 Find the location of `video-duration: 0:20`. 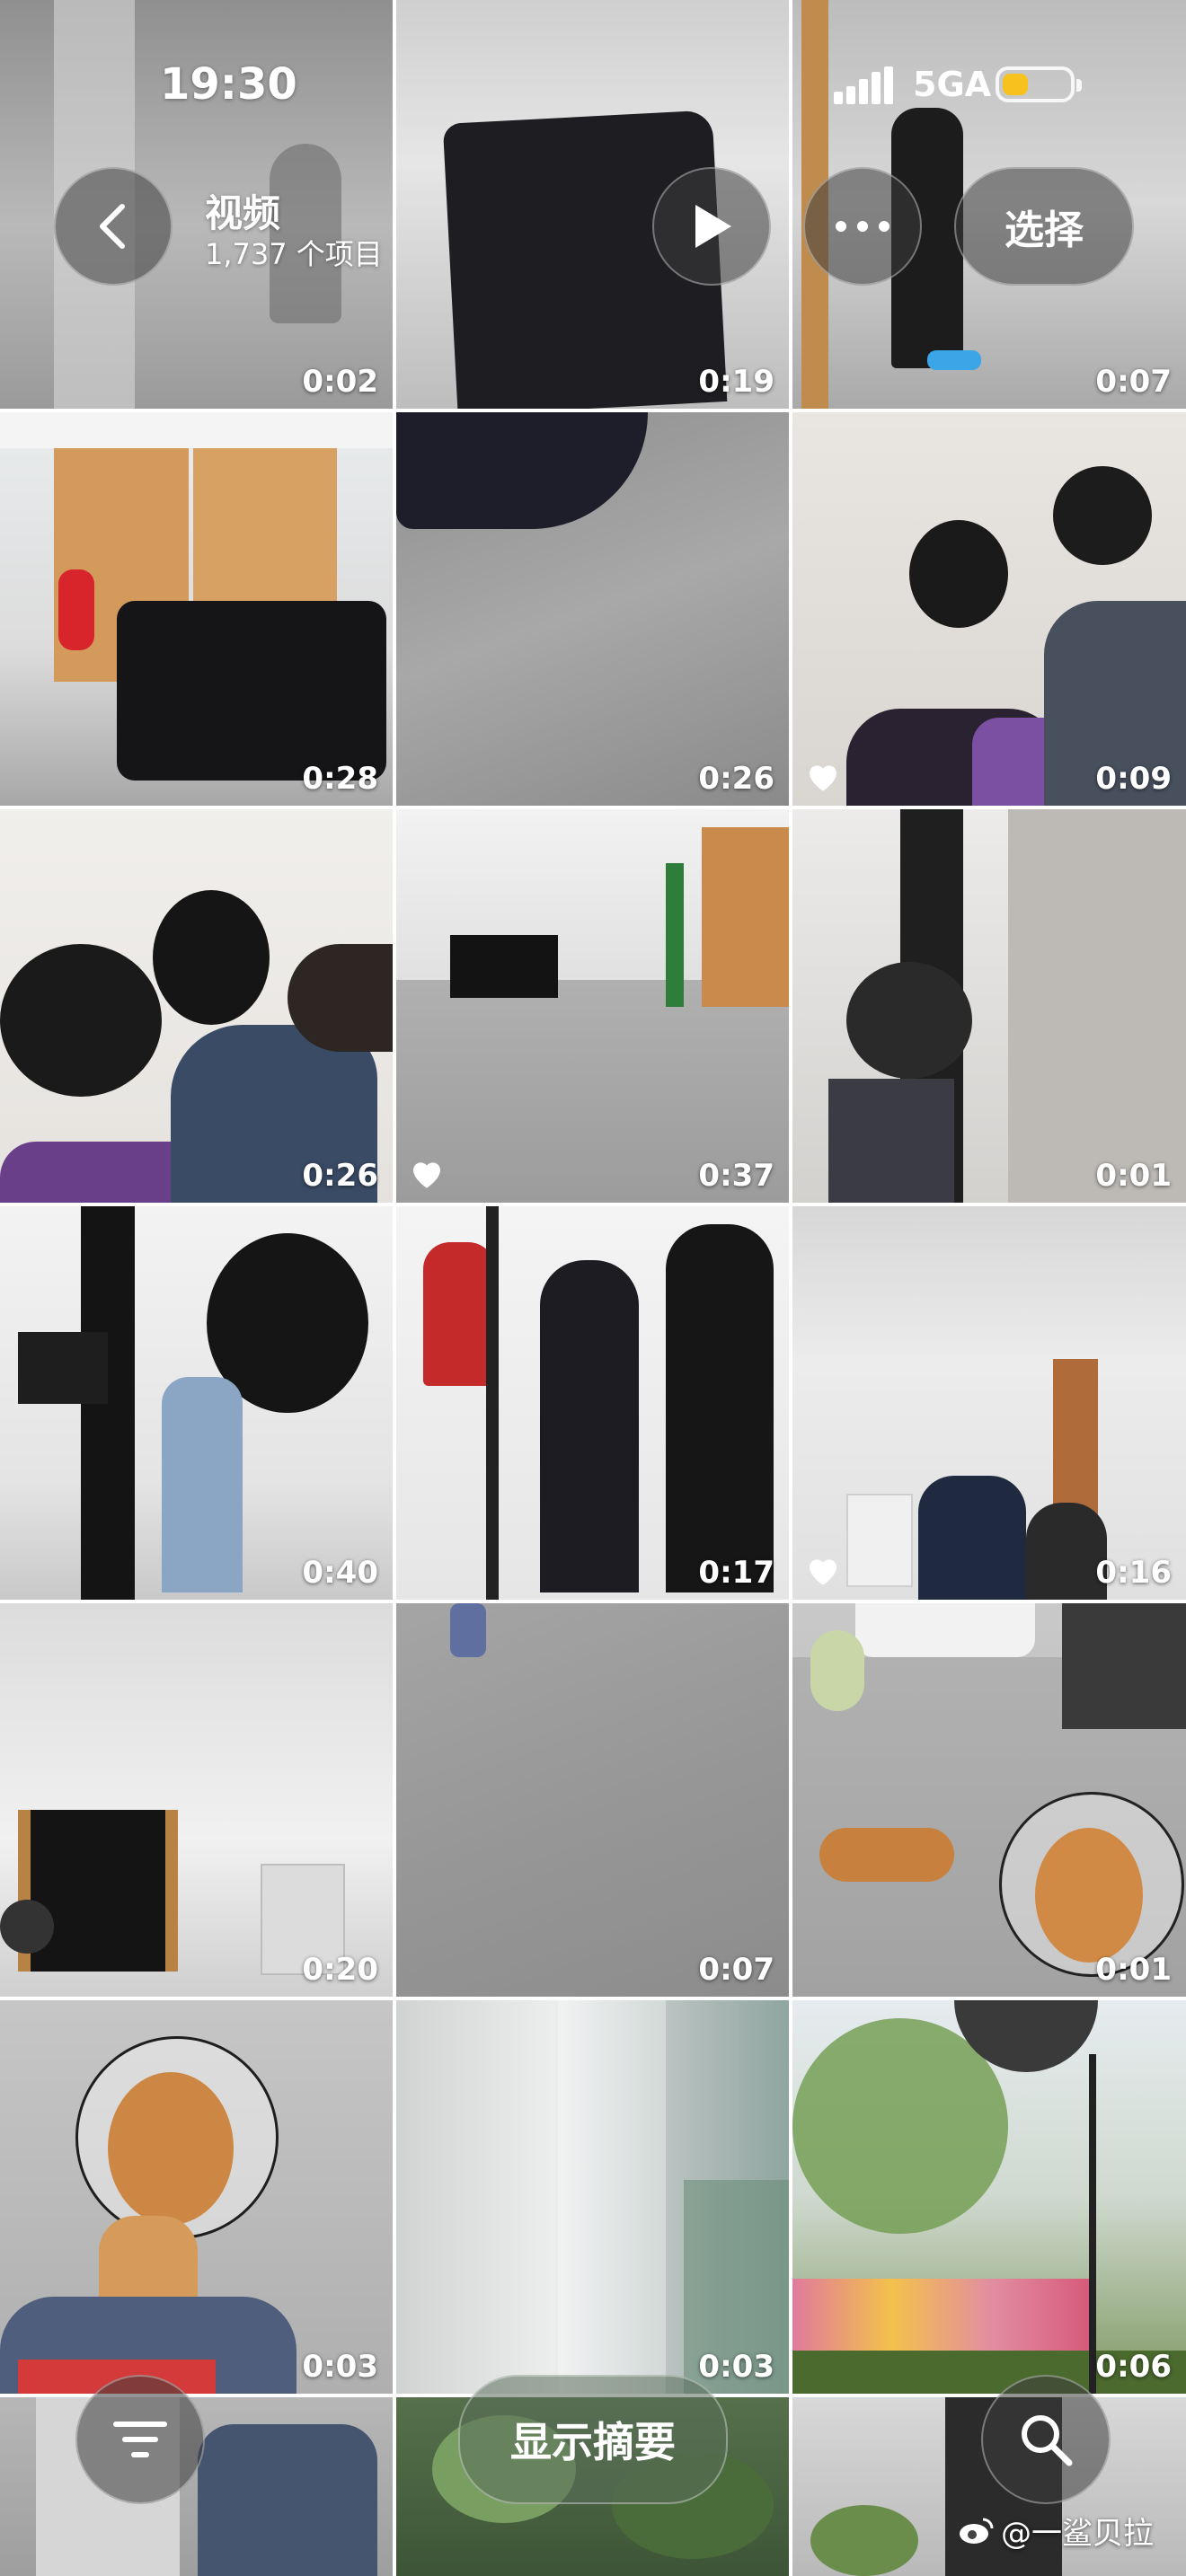

video-duration: 0:20 is located at coordinates (340, 1970).